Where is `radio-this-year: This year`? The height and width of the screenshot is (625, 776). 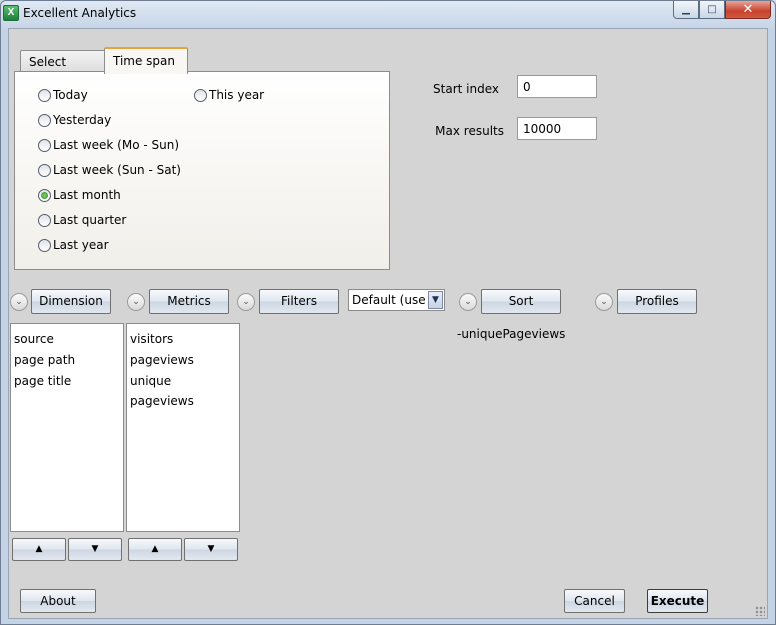
radio-this-year: This year is located at coordinates (229, 95).